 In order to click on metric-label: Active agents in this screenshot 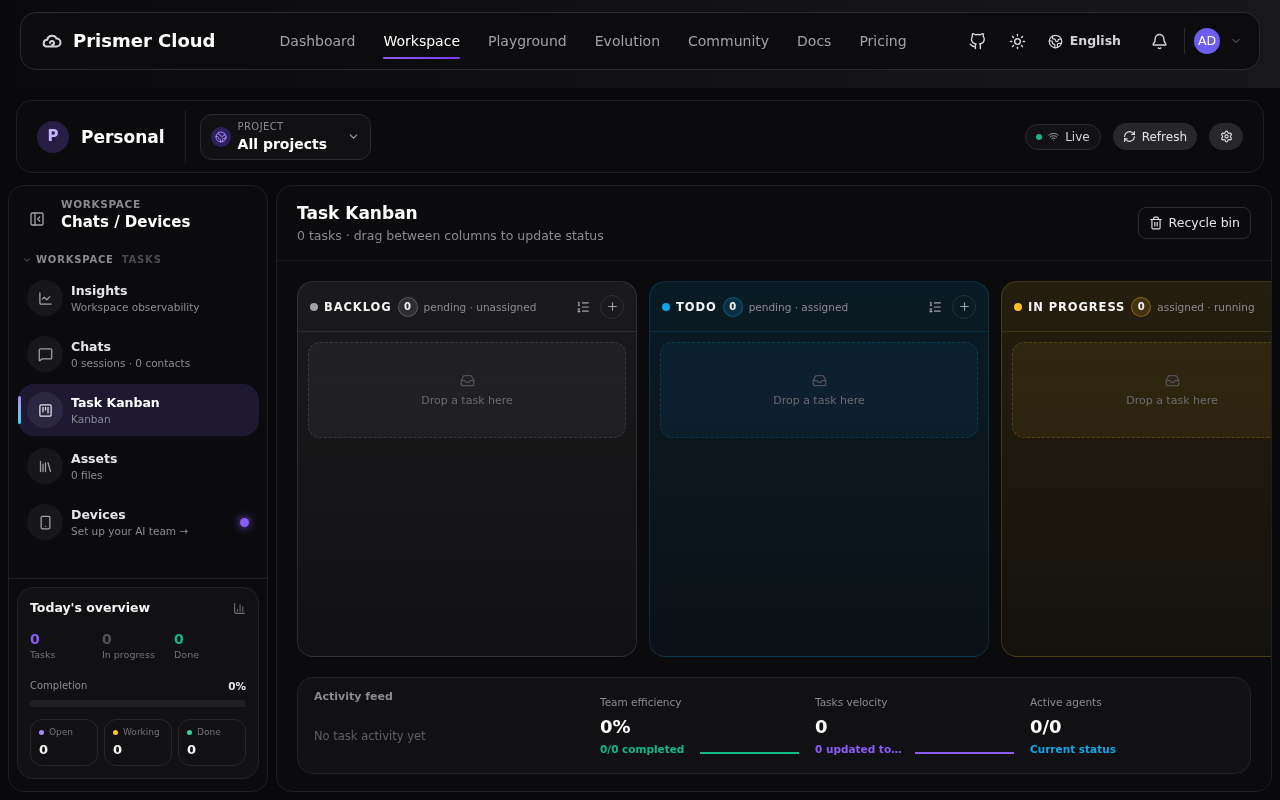, I will do `click(1066, 702)`.